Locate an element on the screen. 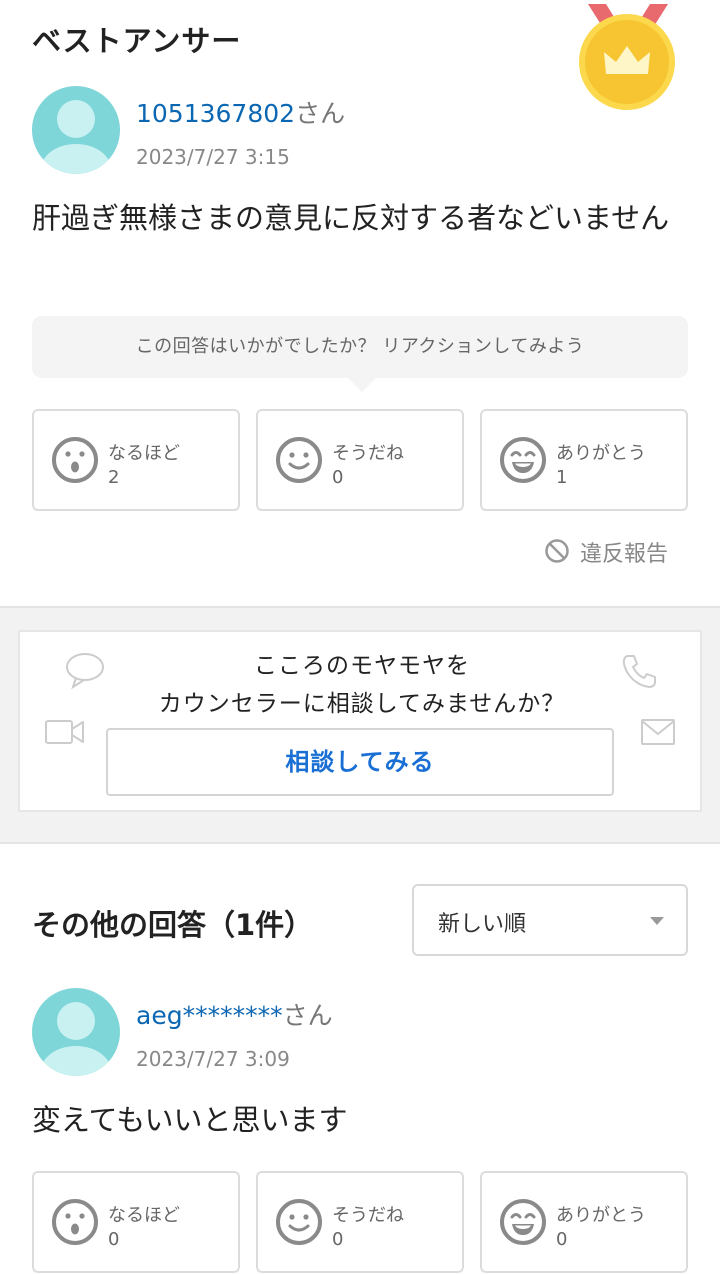 The height and width of the screenshot is (1275, 720). user-line: 1051367802さん is located at coordinates (240, 112).